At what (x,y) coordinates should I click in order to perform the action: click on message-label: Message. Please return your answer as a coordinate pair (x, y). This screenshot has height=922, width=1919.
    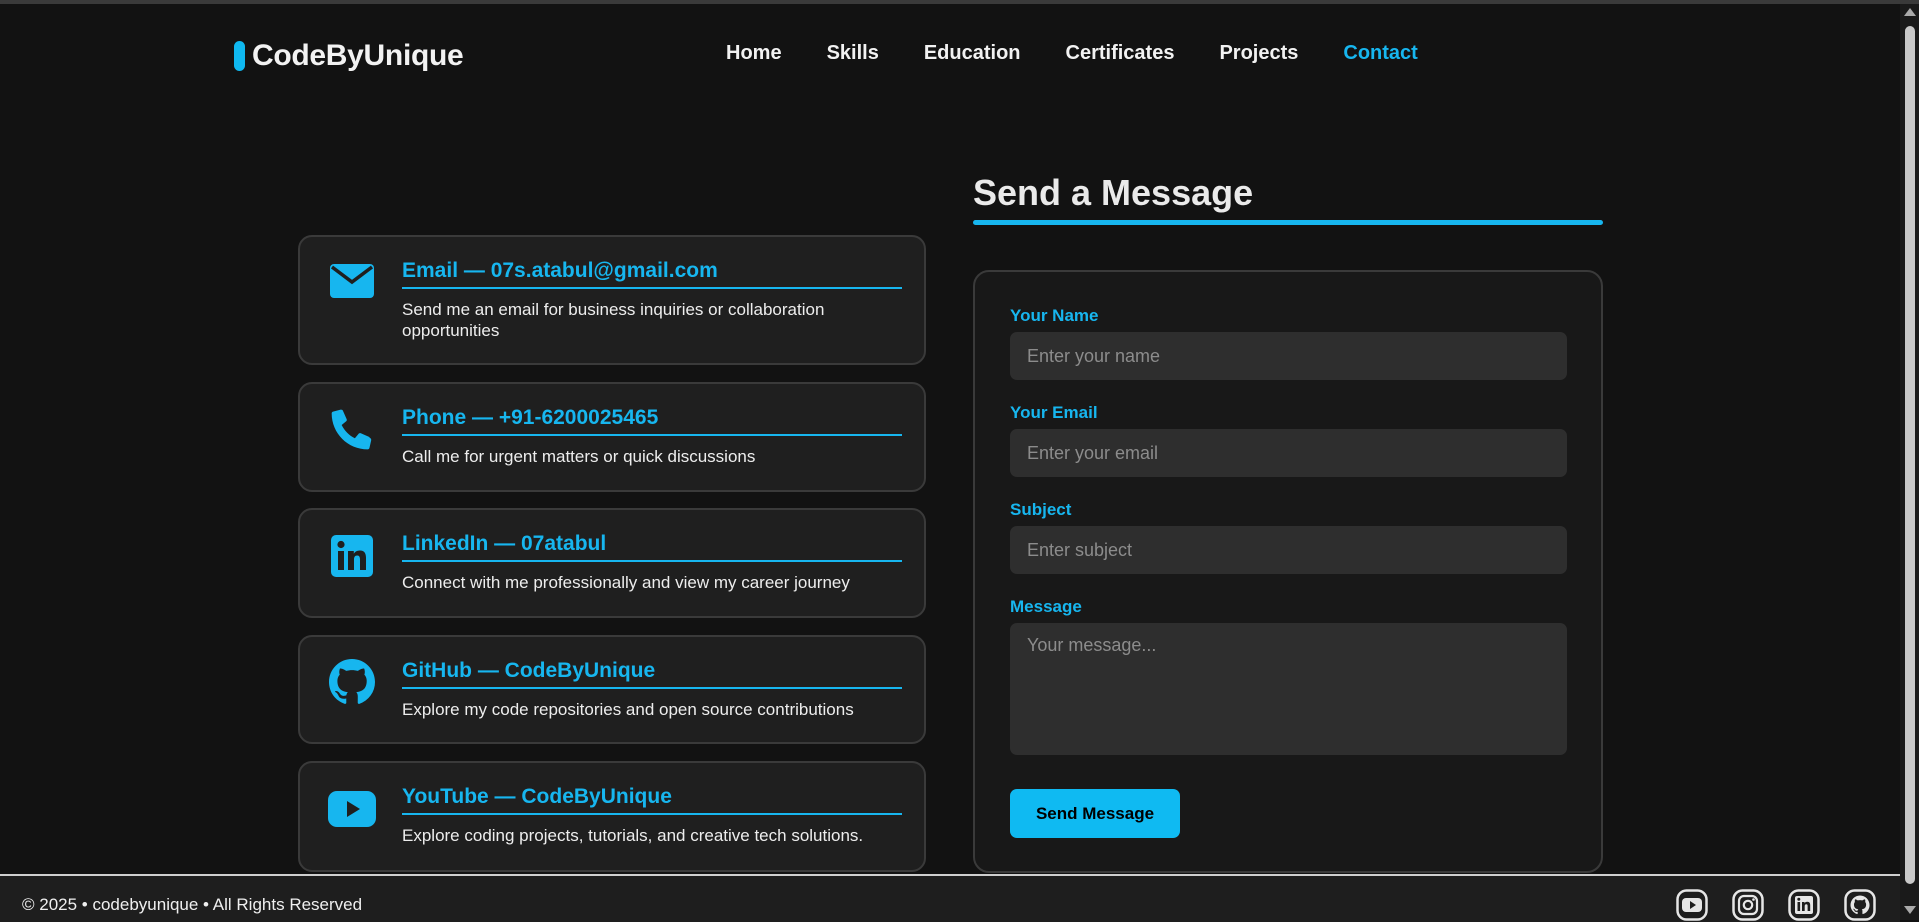
    Looking at the image, I should click on (1046, 606).